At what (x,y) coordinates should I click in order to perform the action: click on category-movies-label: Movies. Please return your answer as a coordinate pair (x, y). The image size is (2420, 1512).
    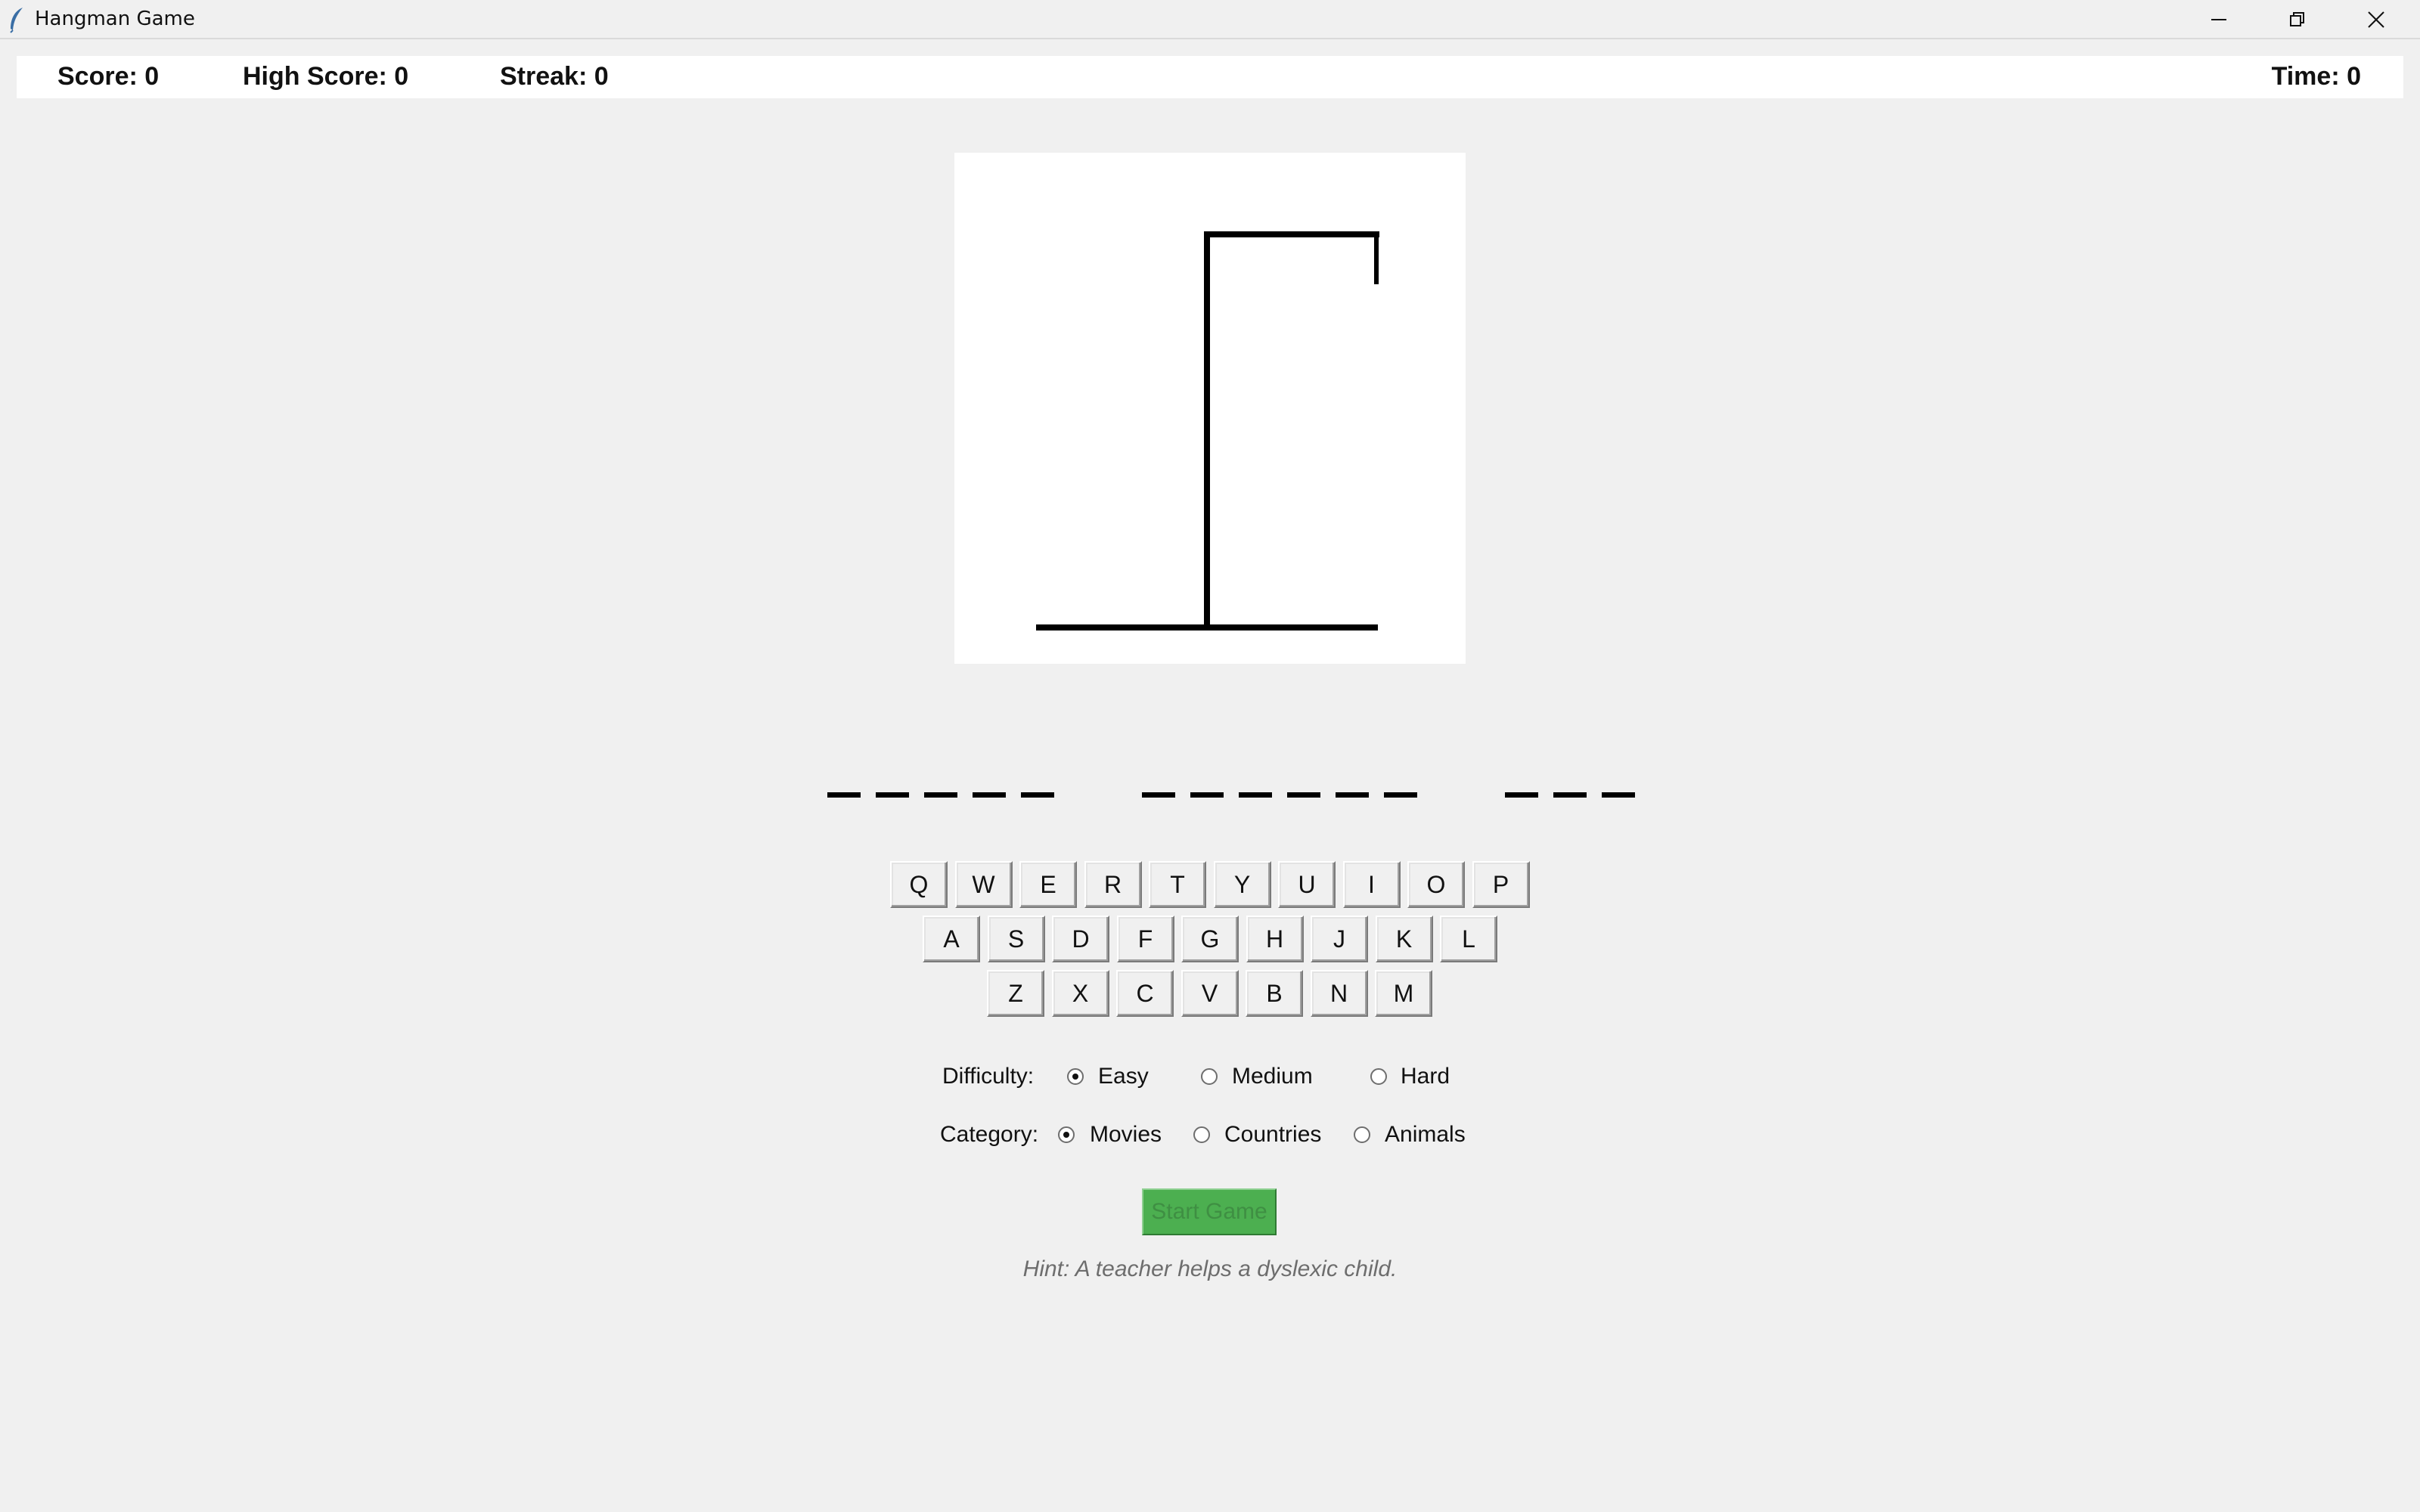
    Looking at the image, I should click on (1126, 1135).